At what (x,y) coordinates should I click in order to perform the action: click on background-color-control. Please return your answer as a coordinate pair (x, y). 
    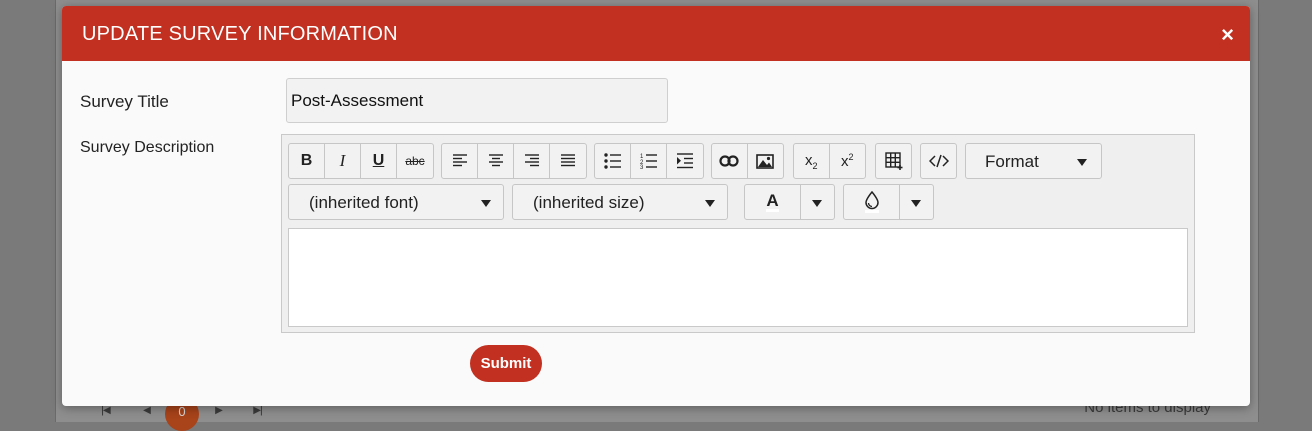
    Looking at the image, I should click on (888, 202).